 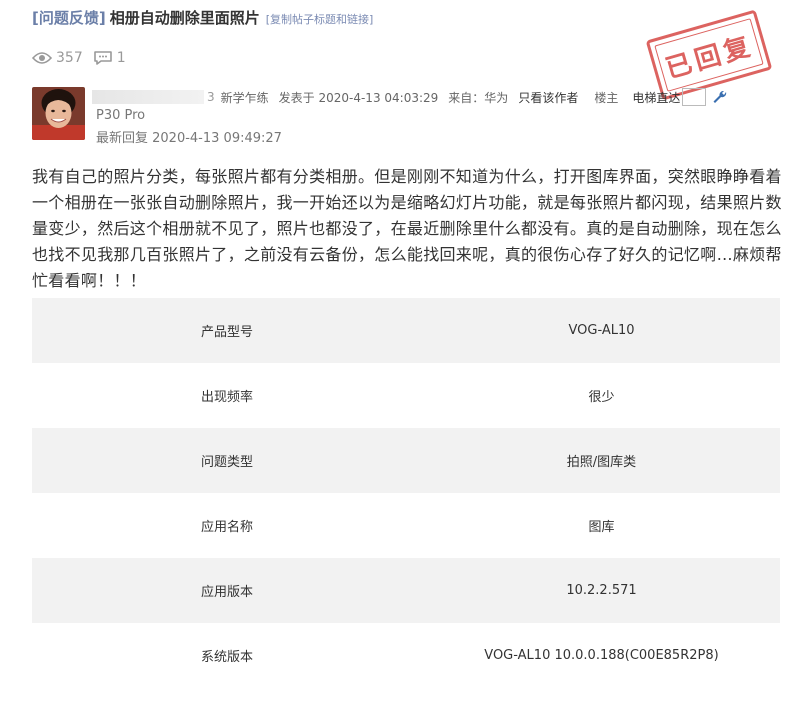 I want to click on post-date: 发表于 2020-4-13 04:03:29, so click(x=358, y=97).